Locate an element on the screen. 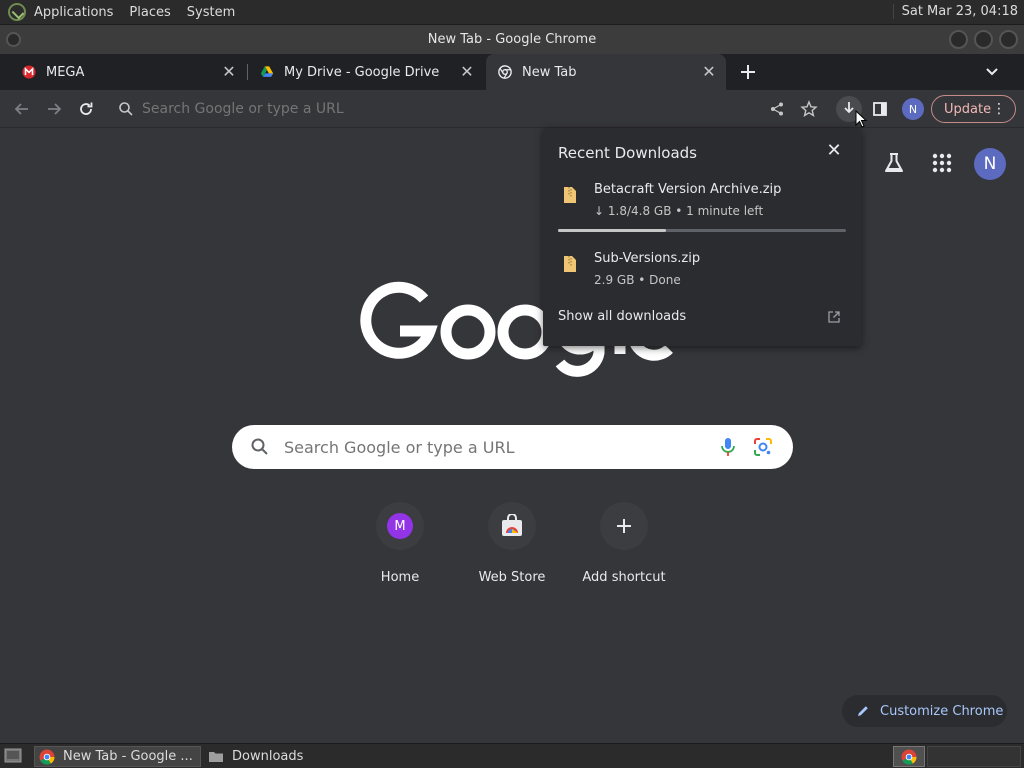  update-label: Update is located at coordinates (968, 109).